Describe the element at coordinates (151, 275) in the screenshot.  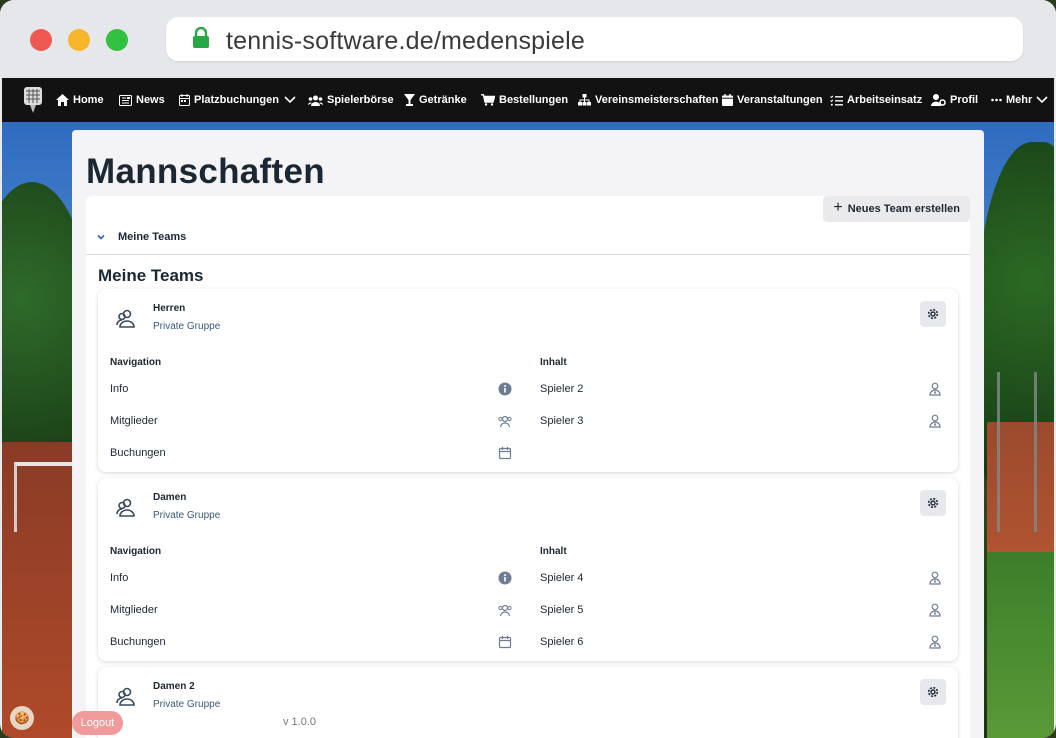
I see `section-heading: Meine Teams` at that location.